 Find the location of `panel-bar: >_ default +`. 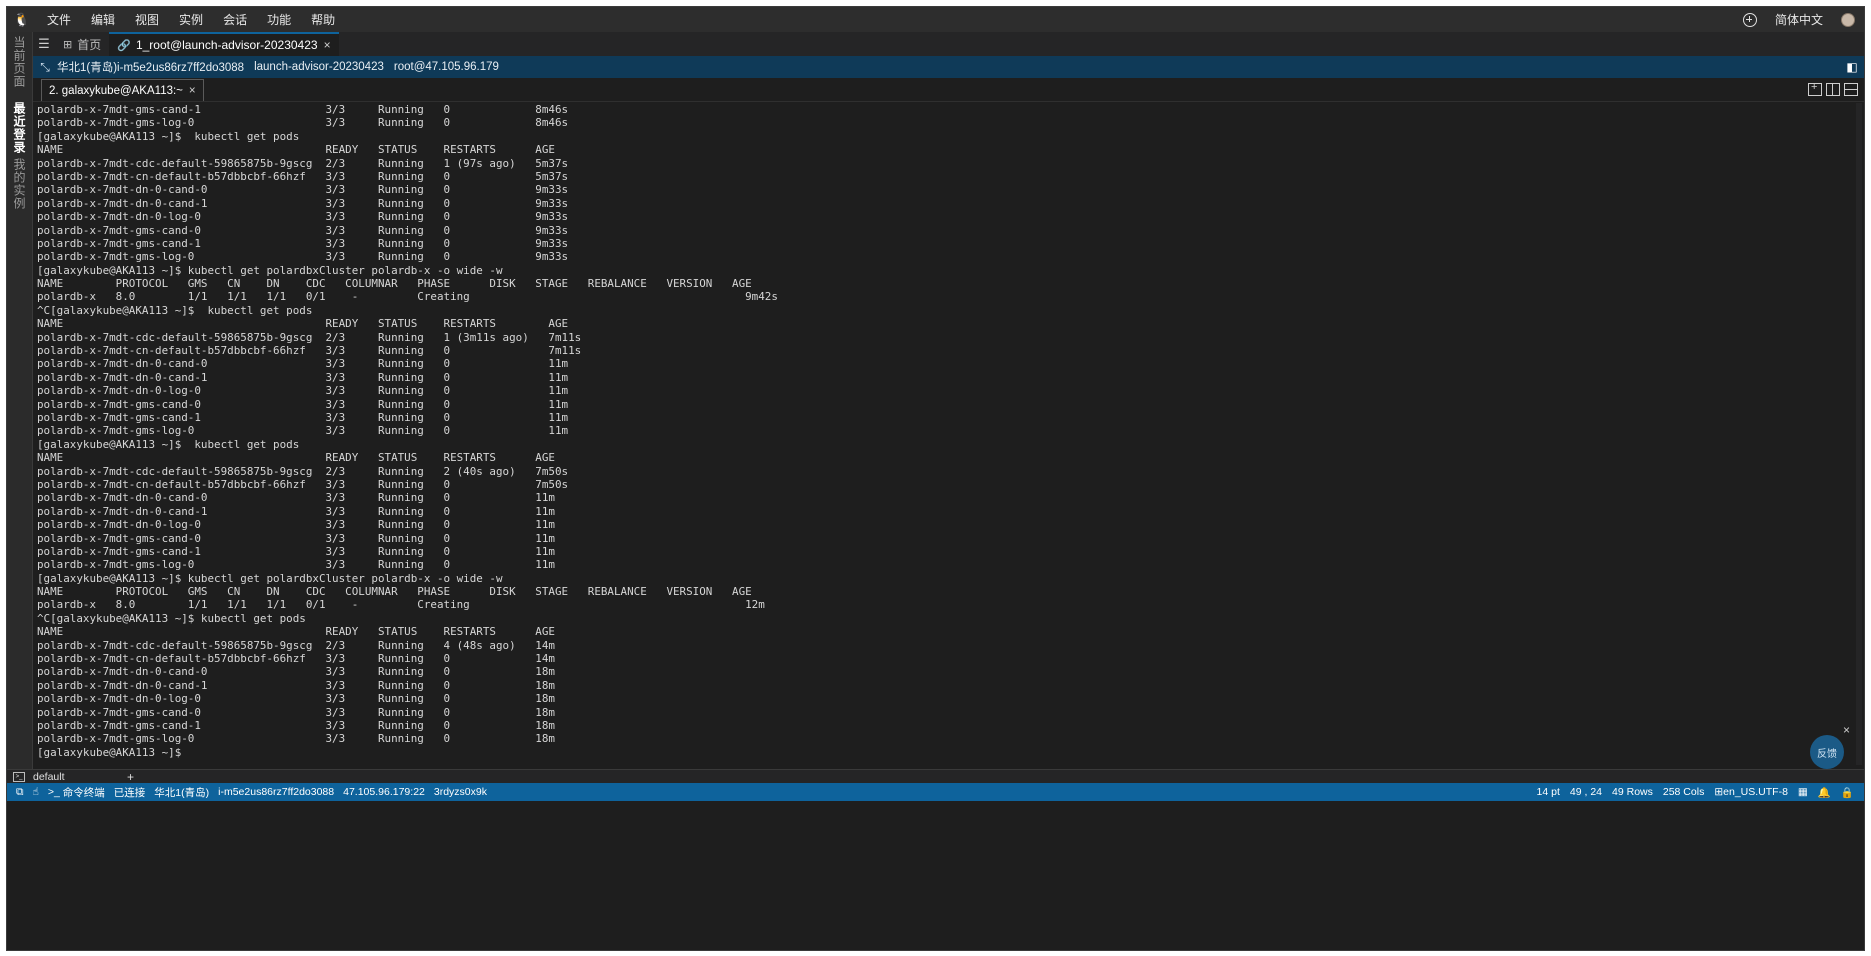

panel-bar: >_ default + is located at coordinates (935, 776).